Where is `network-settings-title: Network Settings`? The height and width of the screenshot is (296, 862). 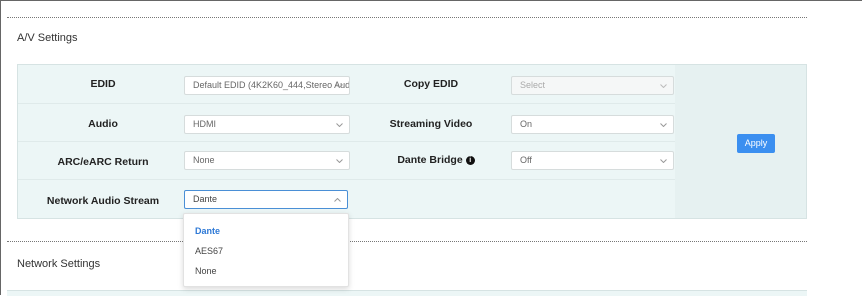 network-settings-title: Network Settings is located at coordinates (59, 264).